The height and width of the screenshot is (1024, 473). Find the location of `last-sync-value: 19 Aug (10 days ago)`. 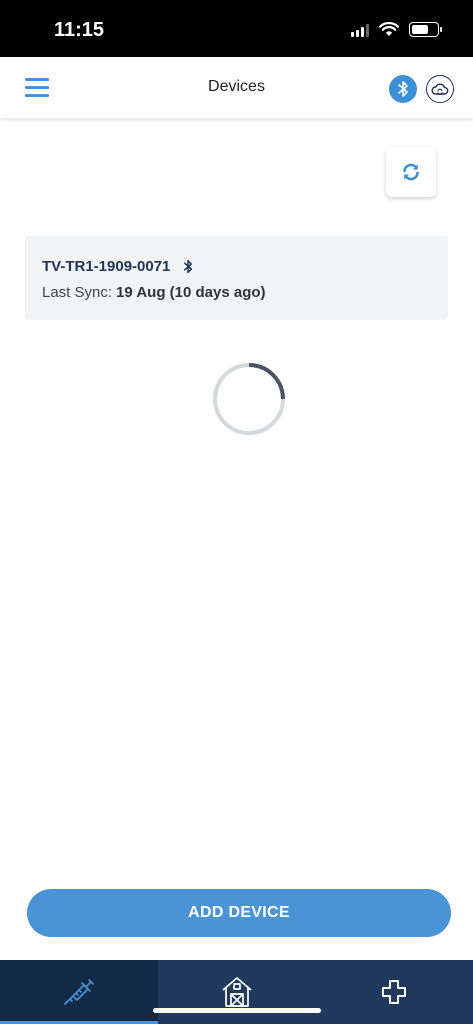

last-sync-value: 19 Aug (10 days ago) is located at coordinates (191, 292).